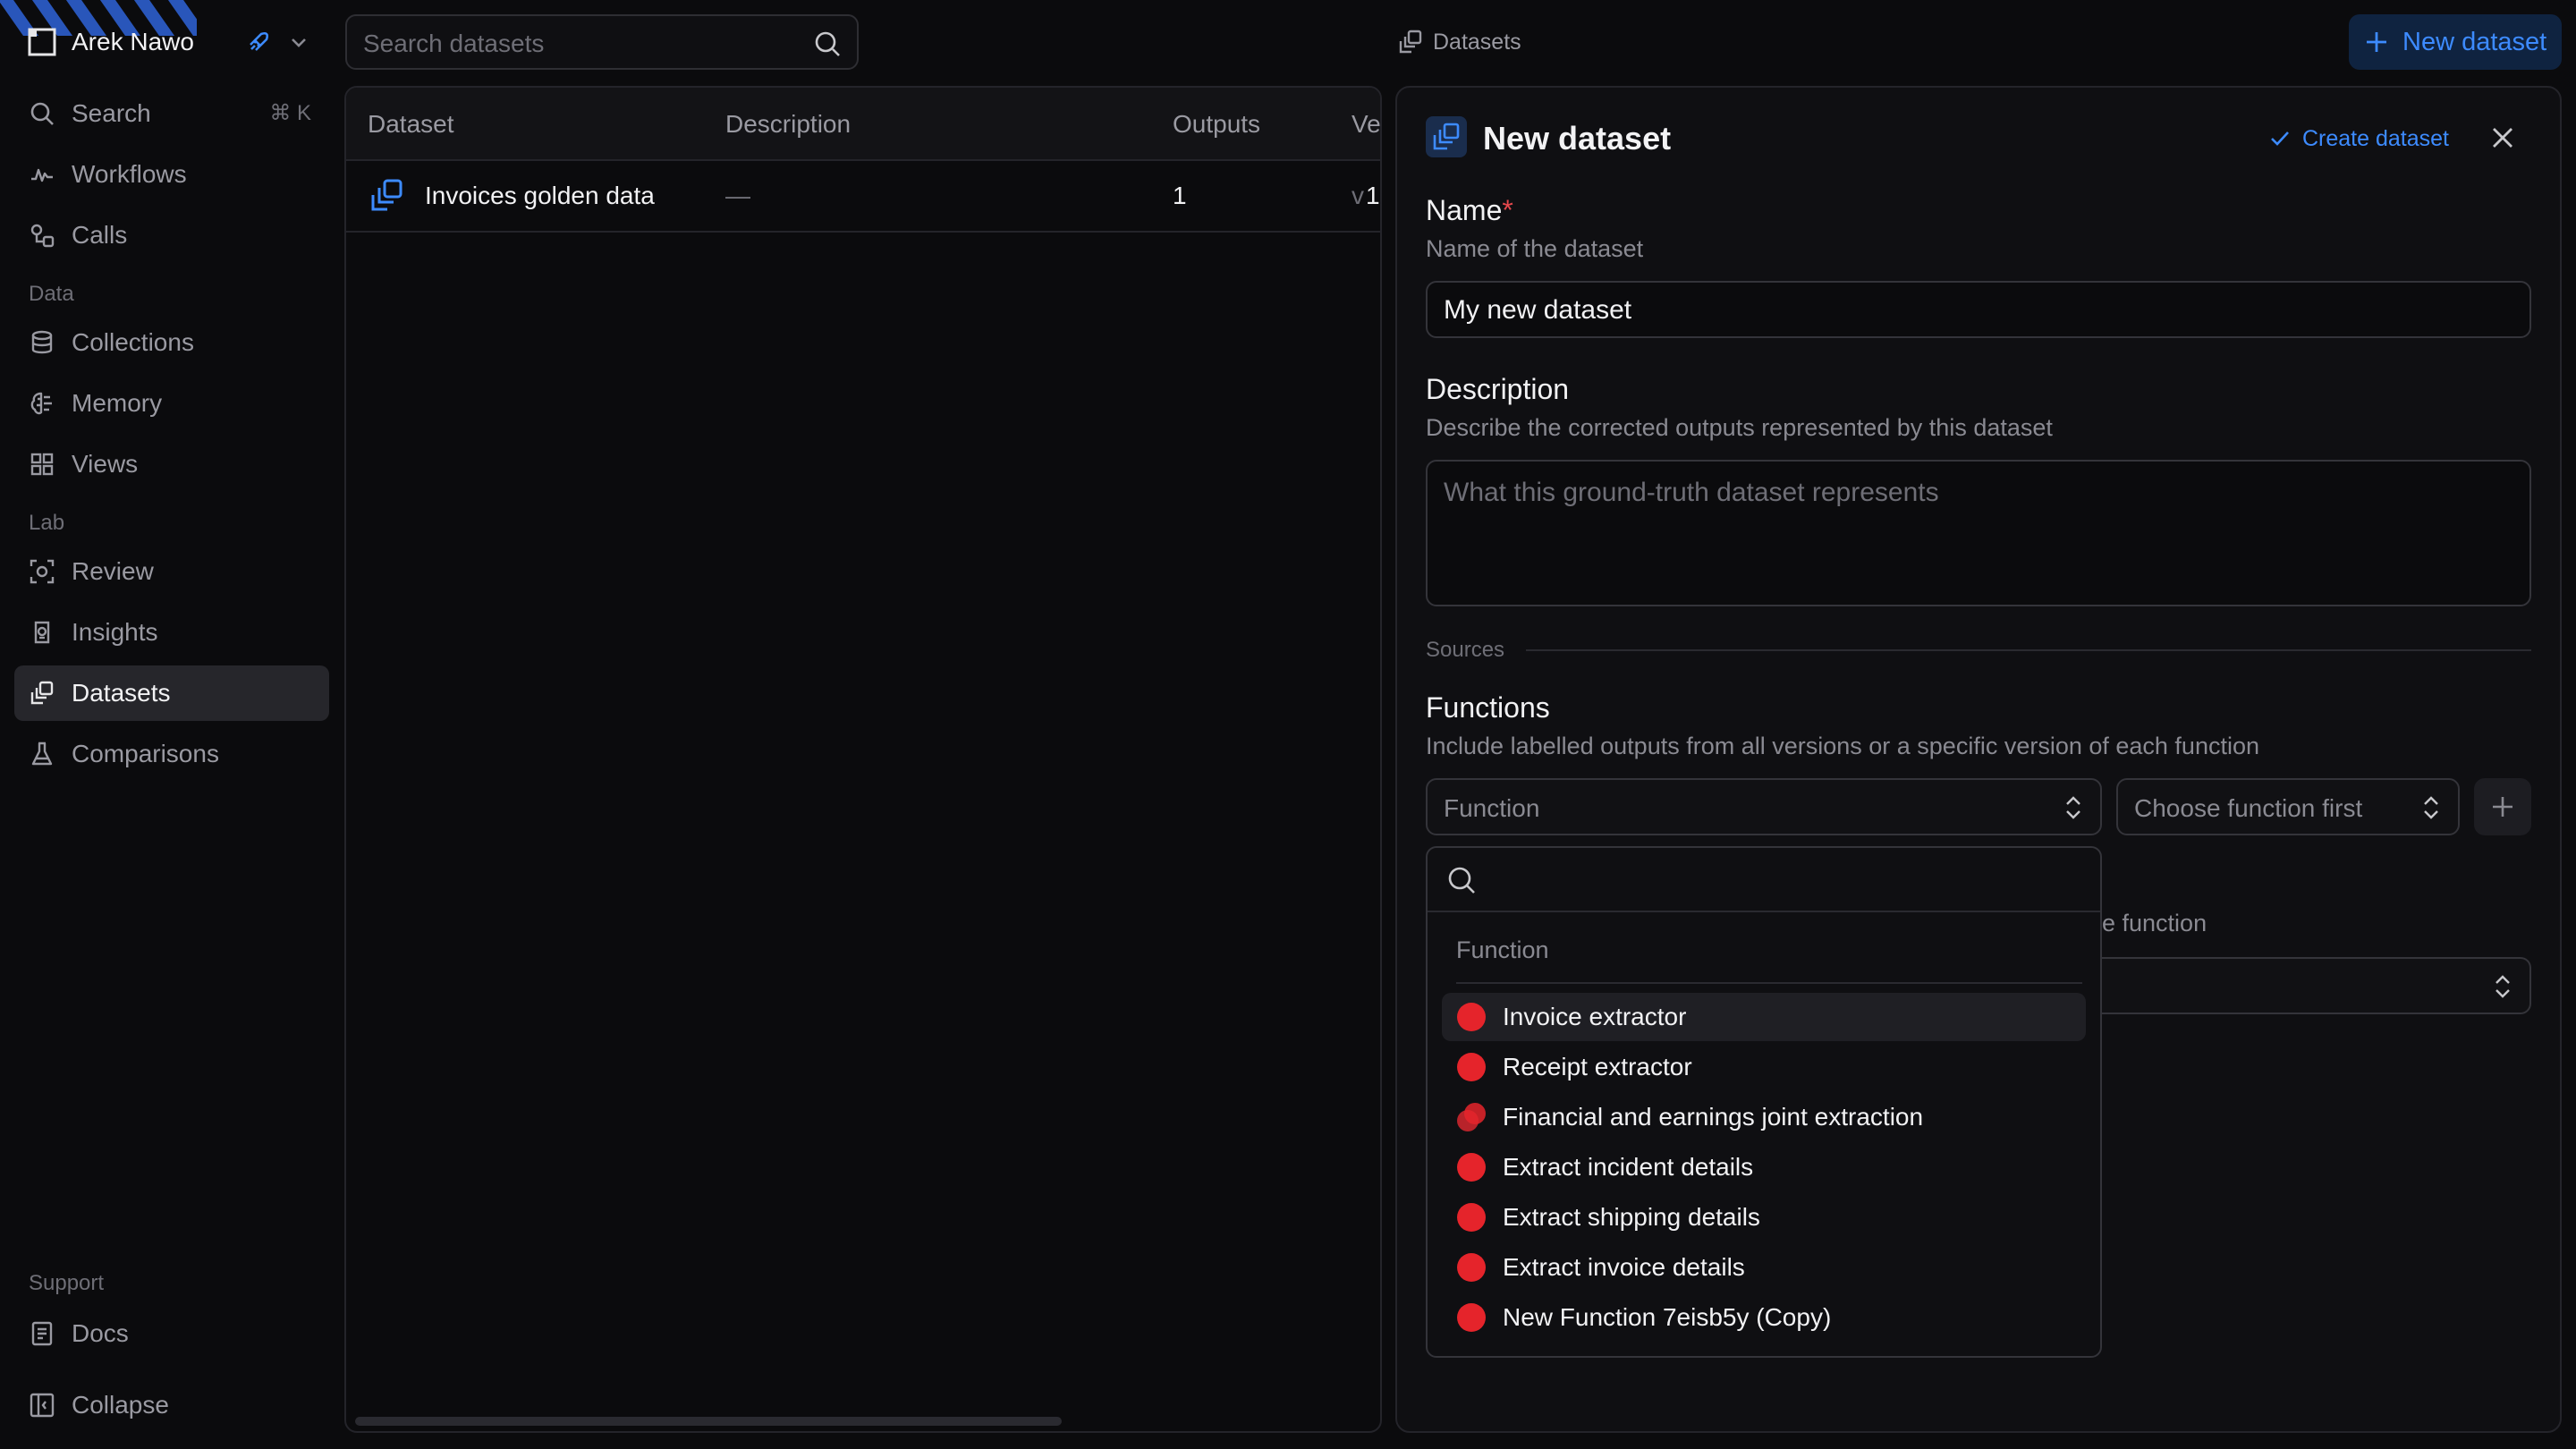 This screenshot has height=1449, width=2576. Describe the element at coordinates (602, 42) in the screenshot. I see `search-input: Search datasets` at that location.